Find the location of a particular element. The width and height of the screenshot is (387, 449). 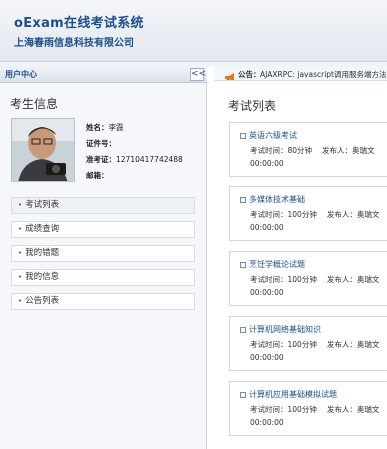

sidebar-item-exam-list: • 考试列表 is located at coordinates (103, 205).